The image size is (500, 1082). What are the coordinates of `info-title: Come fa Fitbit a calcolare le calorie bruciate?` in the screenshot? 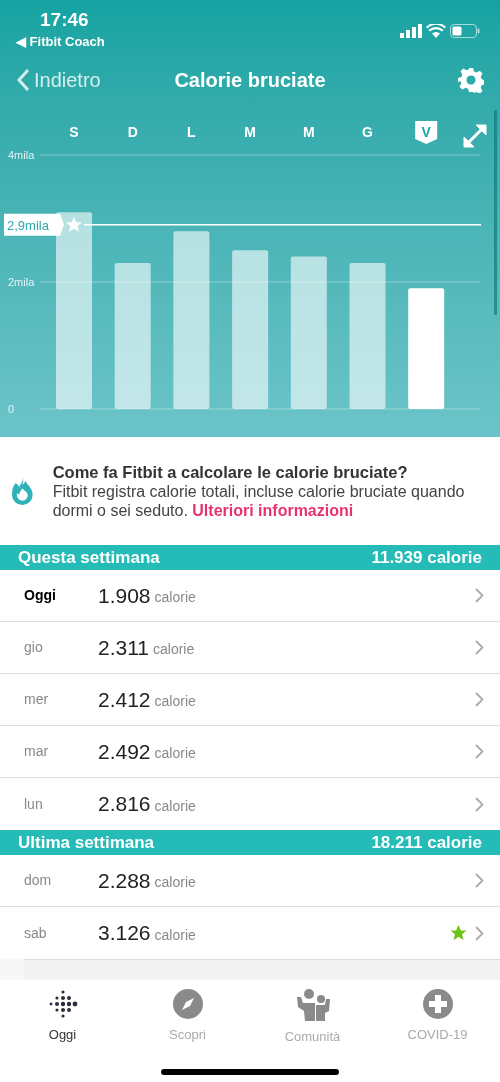 It's located at (230, 472).